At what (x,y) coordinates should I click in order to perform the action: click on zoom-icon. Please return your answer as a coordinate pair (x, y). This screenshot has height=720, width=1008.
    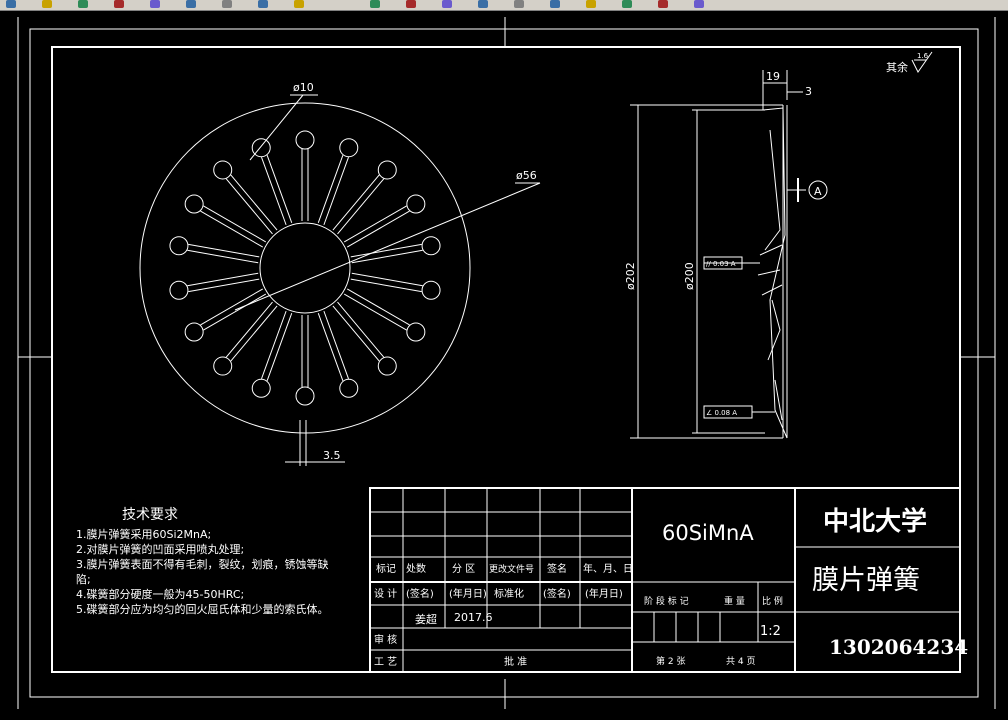
    Looking at the image, I should click on (299, 4).